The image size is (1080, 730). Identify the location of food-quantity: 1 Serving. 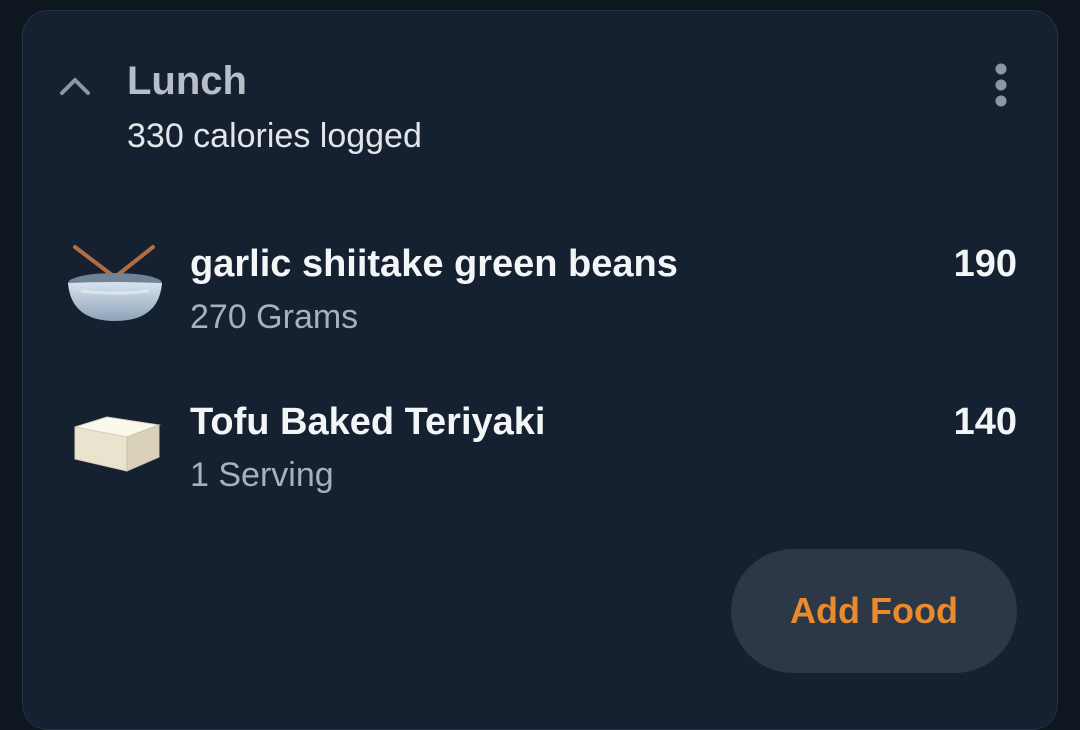
(262, 475).